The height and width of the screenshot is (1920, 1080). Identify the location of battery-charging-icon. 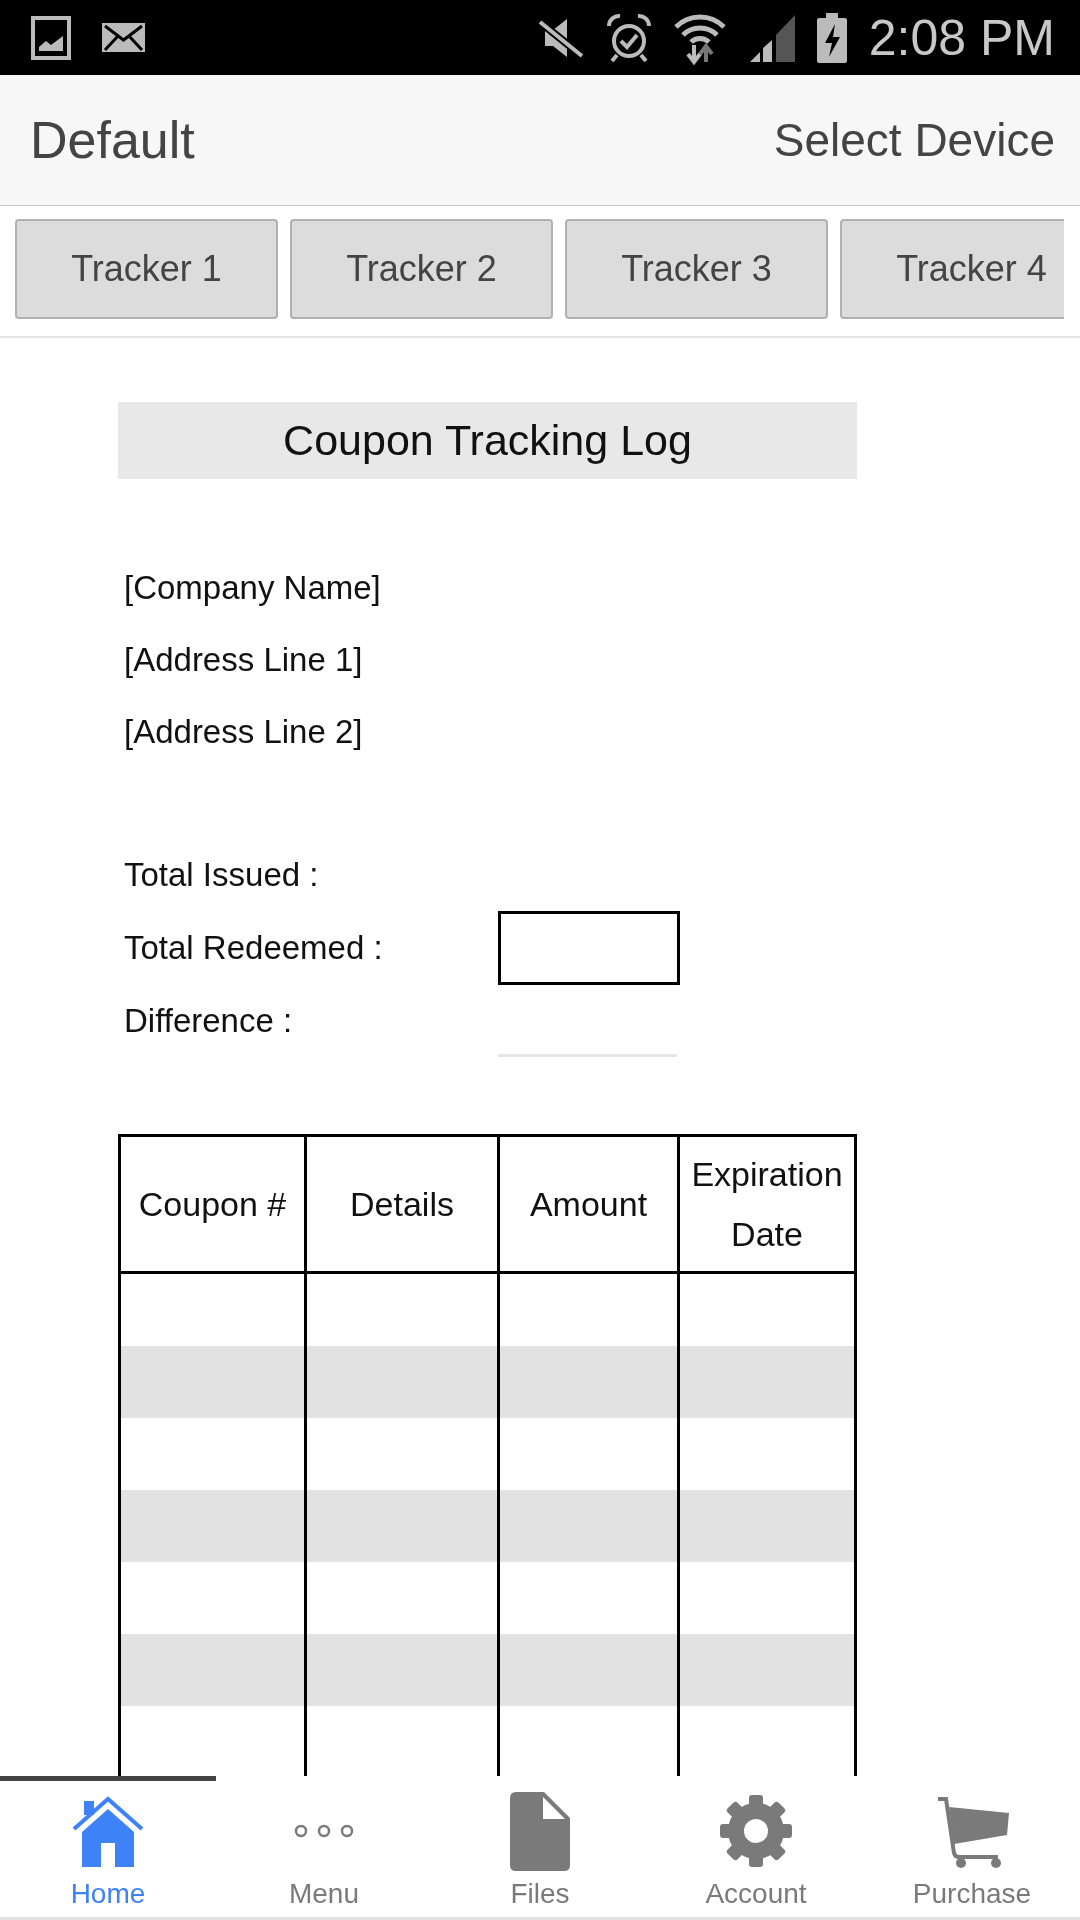
(831, 37).